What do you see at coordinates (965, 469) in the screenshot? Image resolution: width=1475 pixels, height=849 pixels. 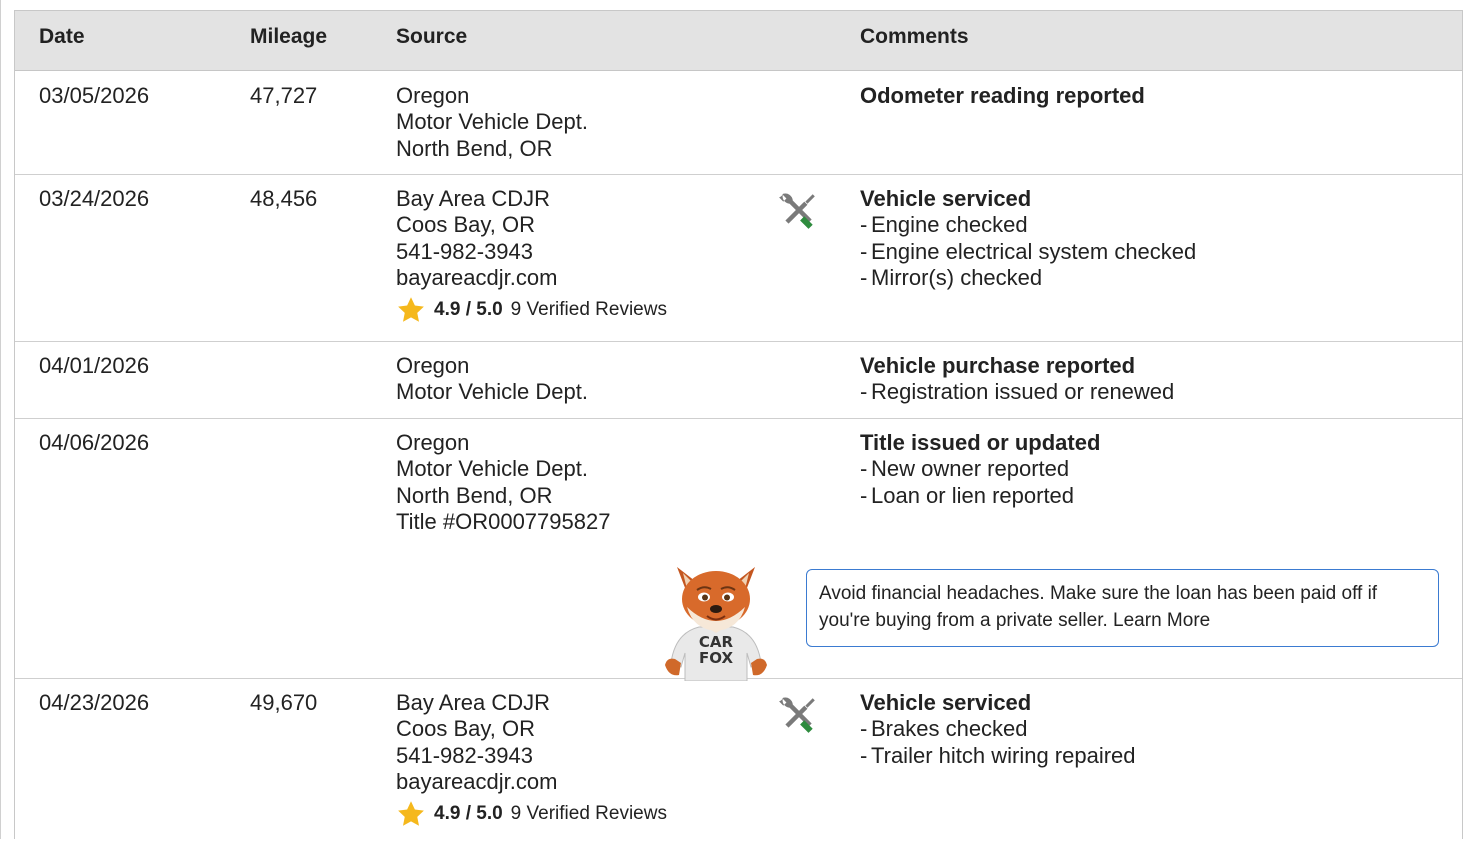 I see `comment-item: - New owner reported` at bounding box center [965, 469].